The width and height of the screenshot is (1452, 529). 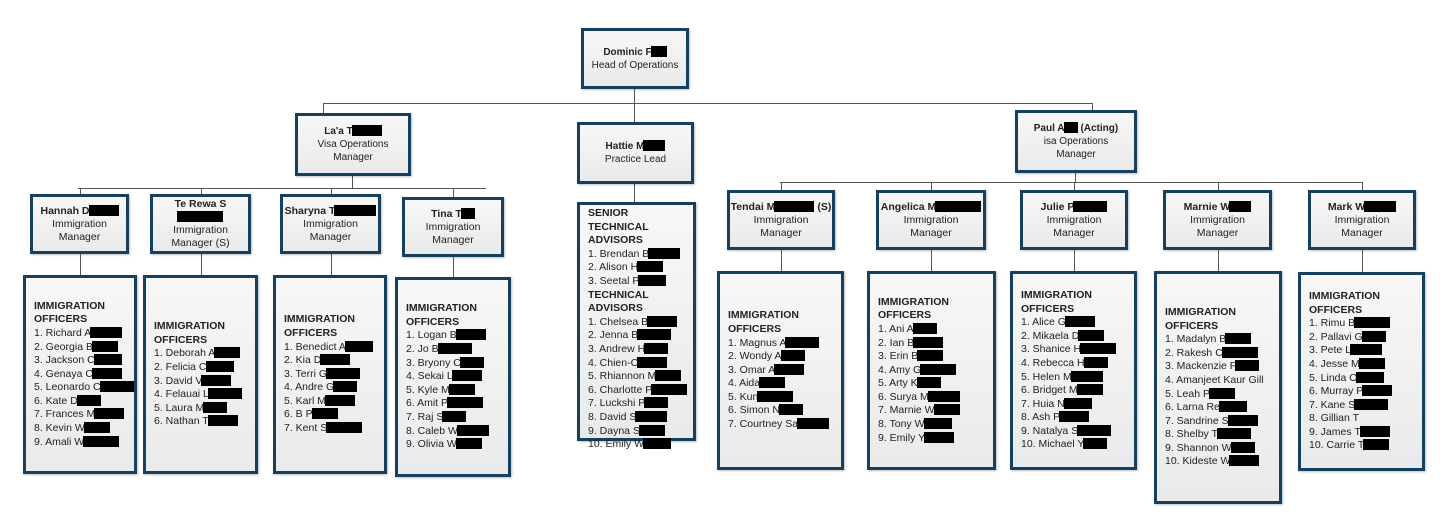 What do you see at coordinates (618, 301) in the screenshot?
I see `technical-advisors-heading: TECHNICAL ADVISORS` at bounding box center [618, 301].